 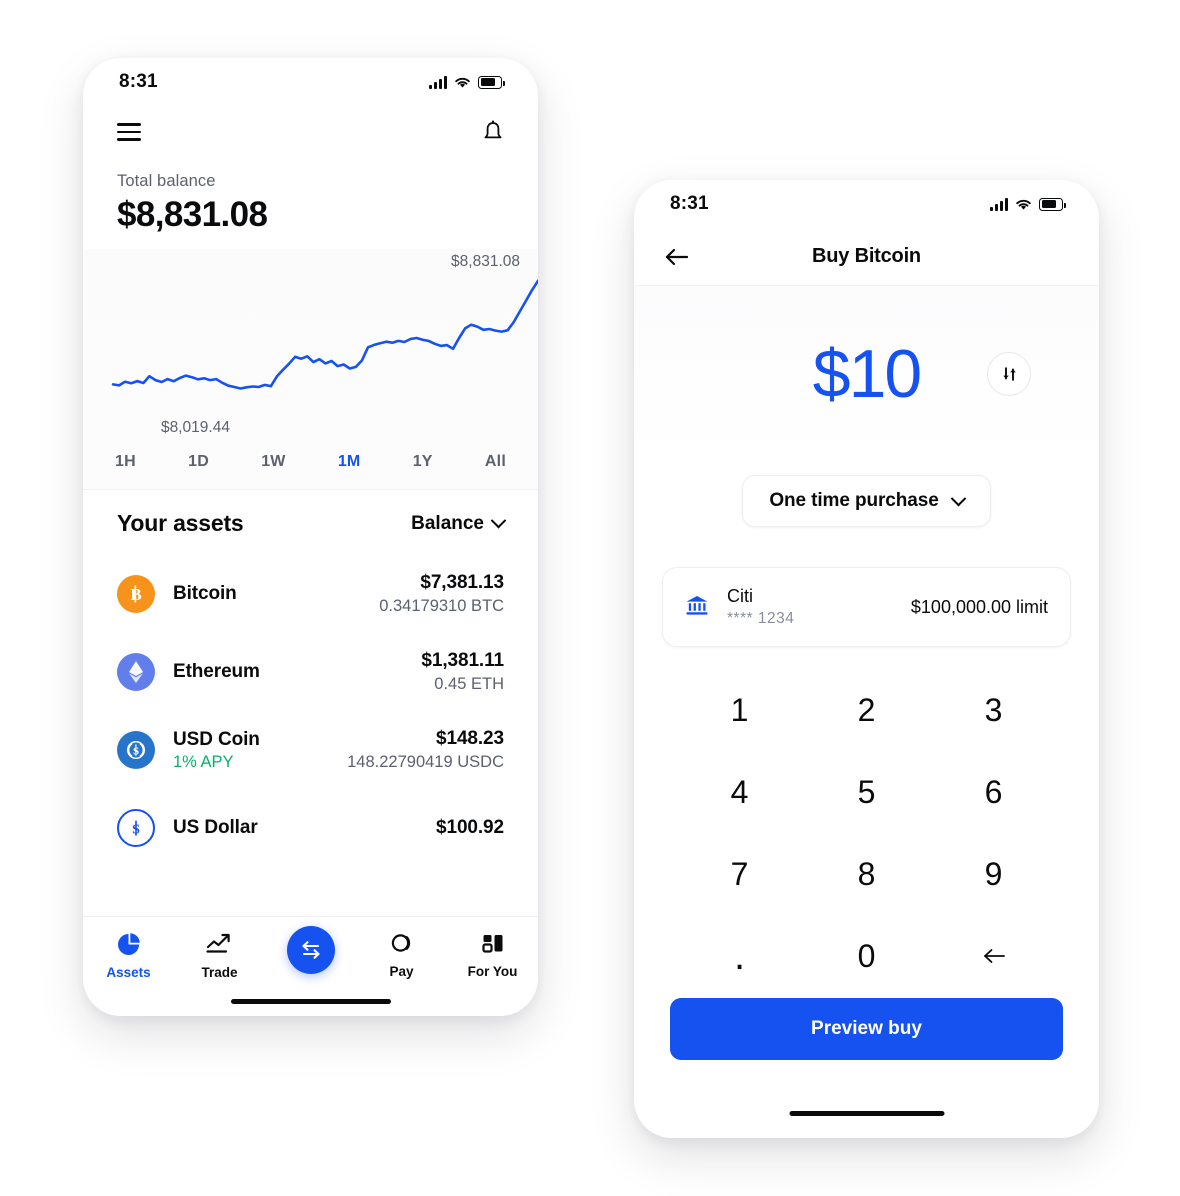 I want to click on key-backspace, so click(x=993, y=956).